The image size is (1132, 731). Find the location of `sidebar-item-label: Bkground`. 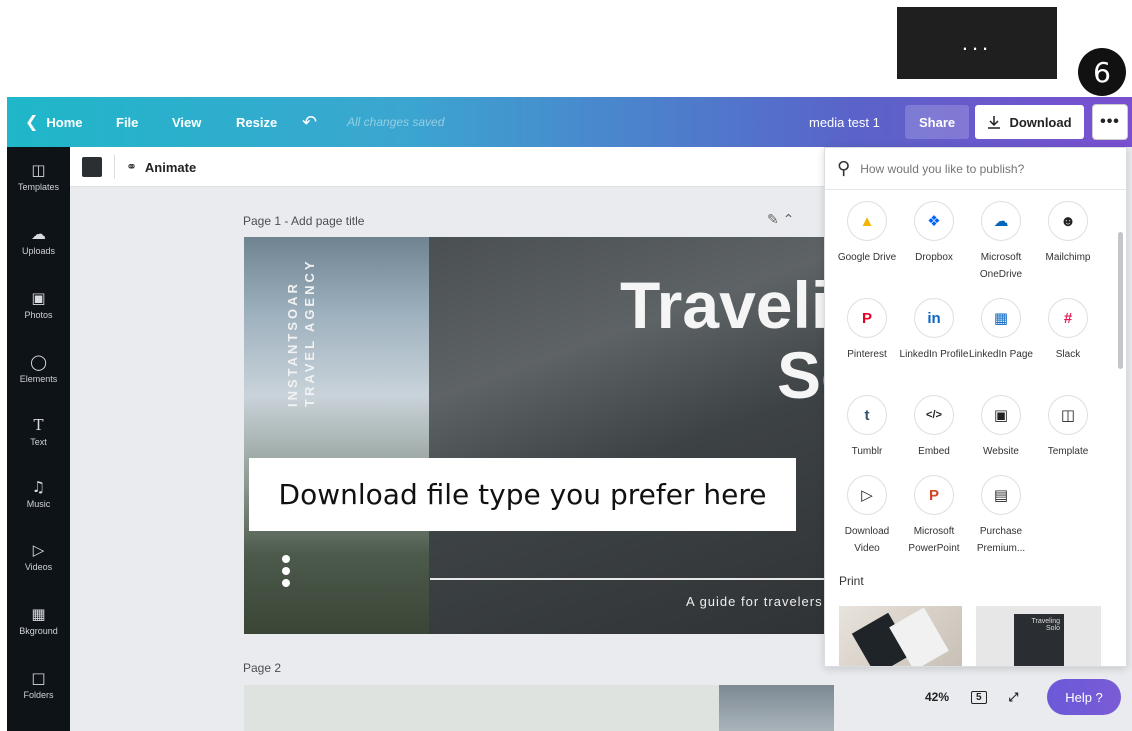

sidebar-item-label: Bkground is located at coordinates (38, 631).